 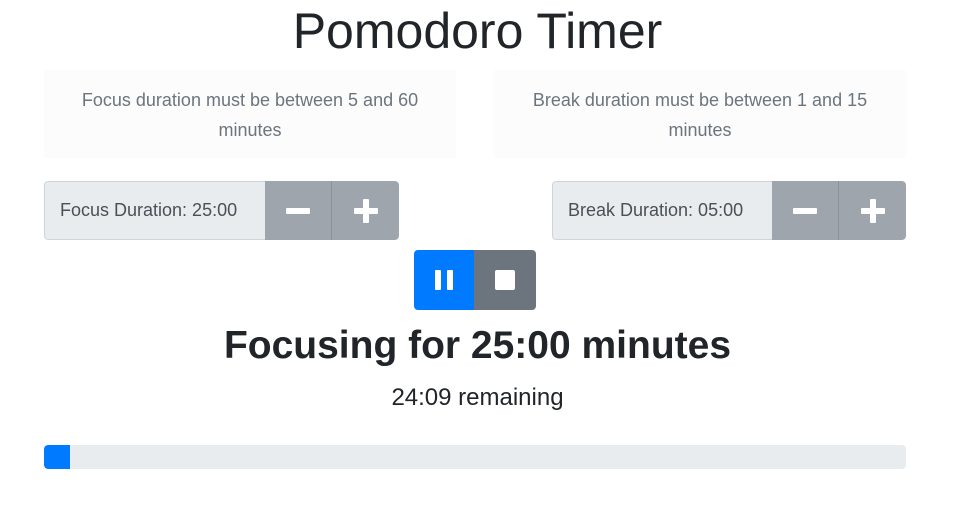 What do you see at coordinates (477, 31) in the screenshot?
I see `page-title: Pomodoro Timer` at bounding box center [477, 31].